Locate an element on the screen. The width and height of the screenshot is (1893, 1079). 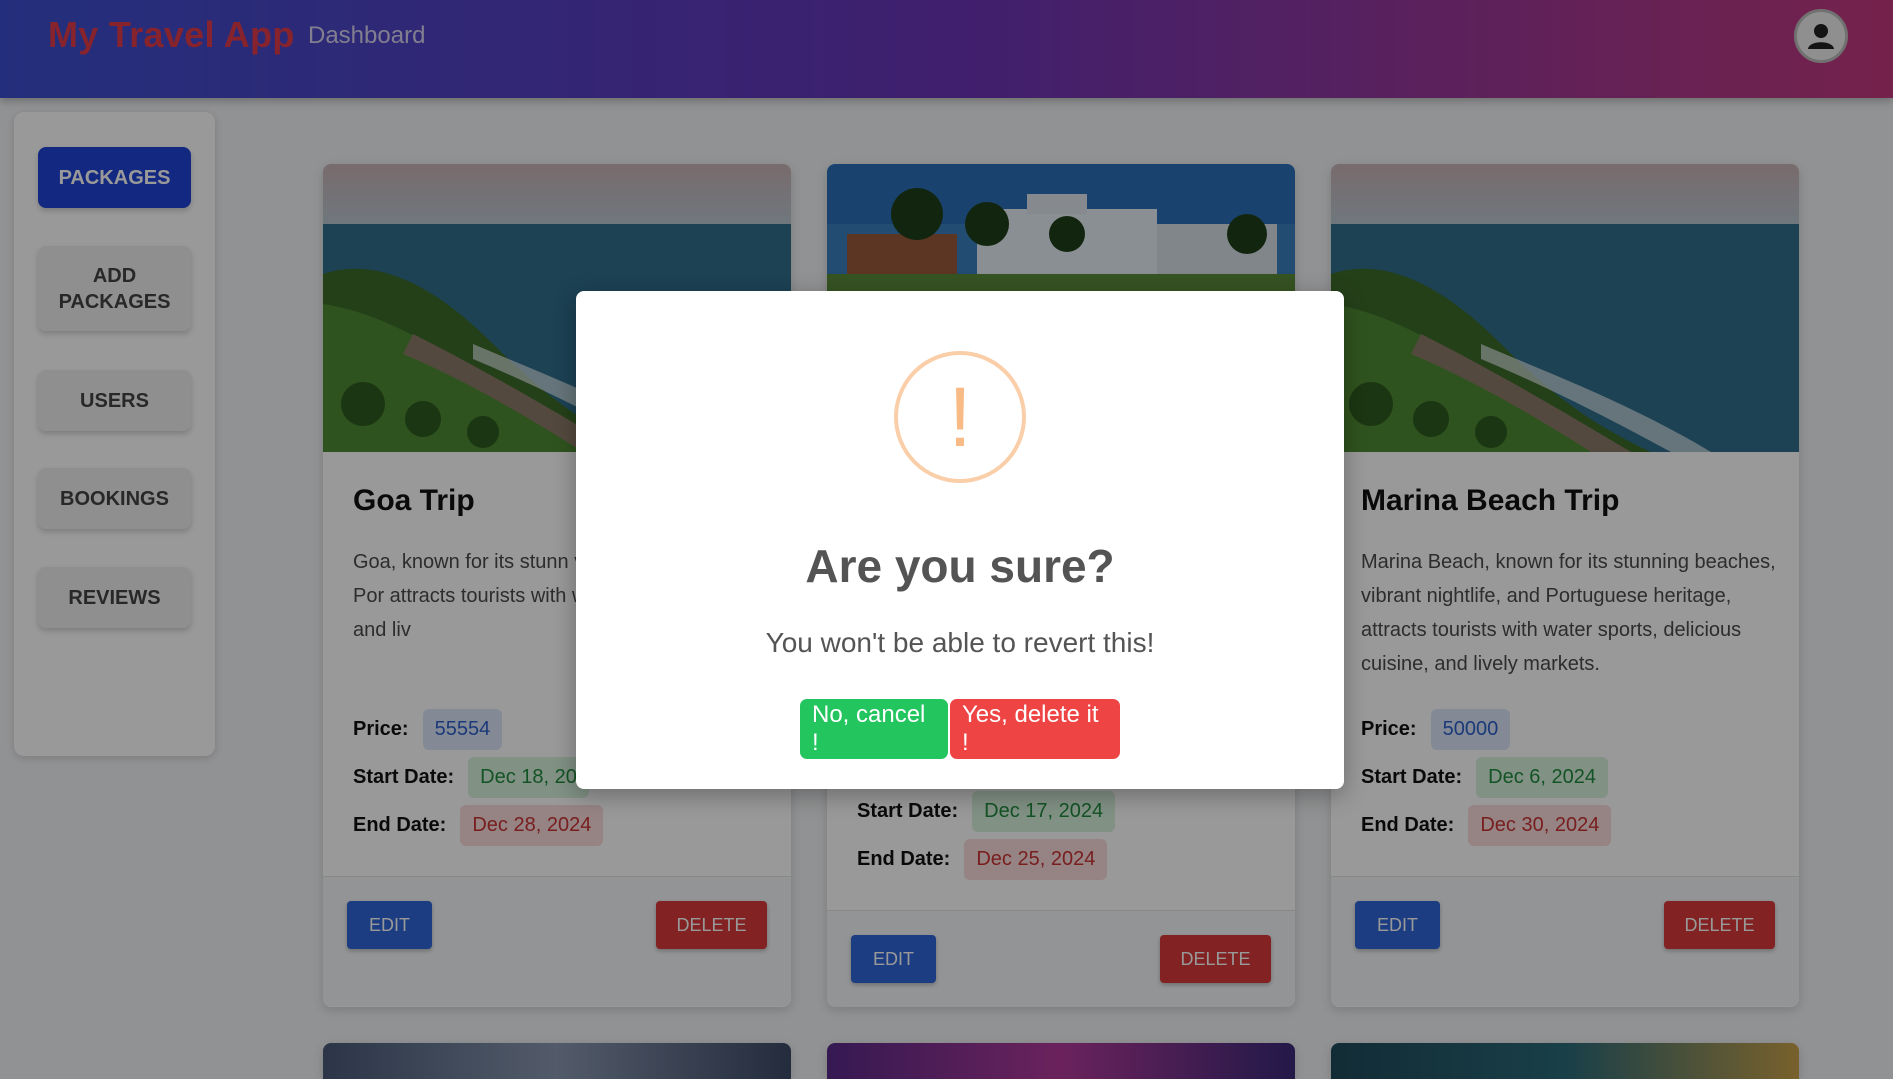
confirm-delete-button: Yes, delete it ! is located at coordinates (1035, 729).